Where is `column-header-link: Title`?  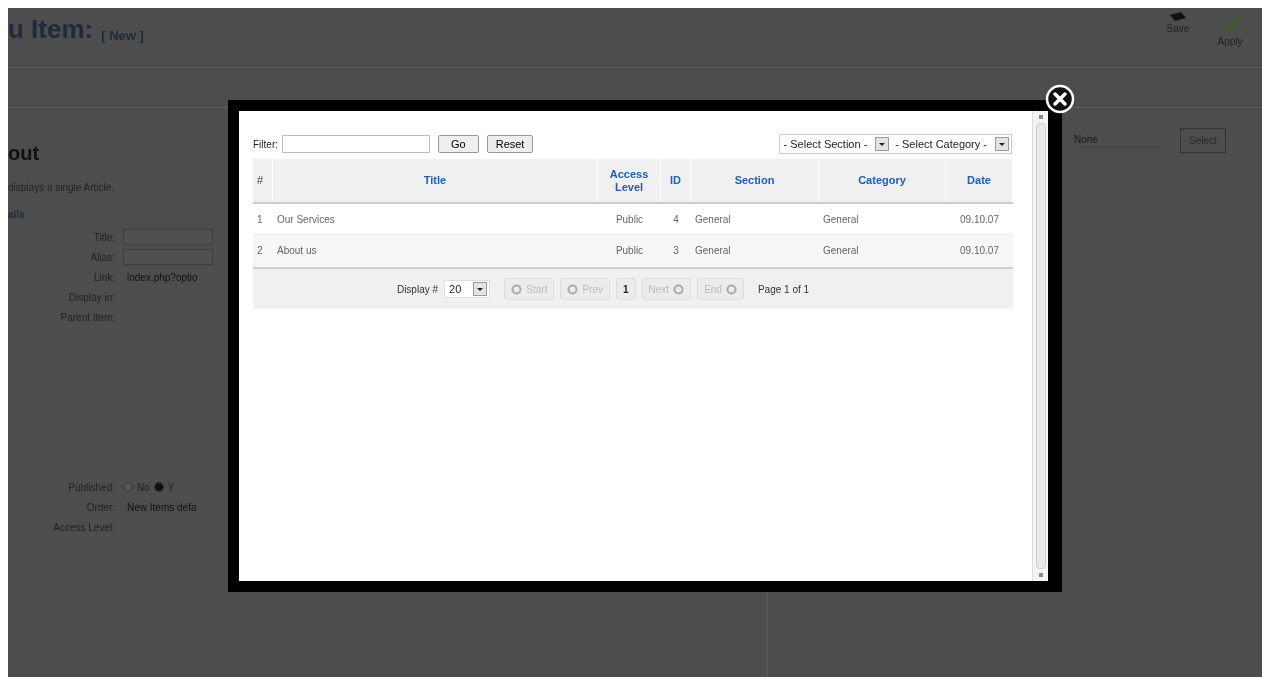
column-header-link: Title is located at coordinates (435, 180).